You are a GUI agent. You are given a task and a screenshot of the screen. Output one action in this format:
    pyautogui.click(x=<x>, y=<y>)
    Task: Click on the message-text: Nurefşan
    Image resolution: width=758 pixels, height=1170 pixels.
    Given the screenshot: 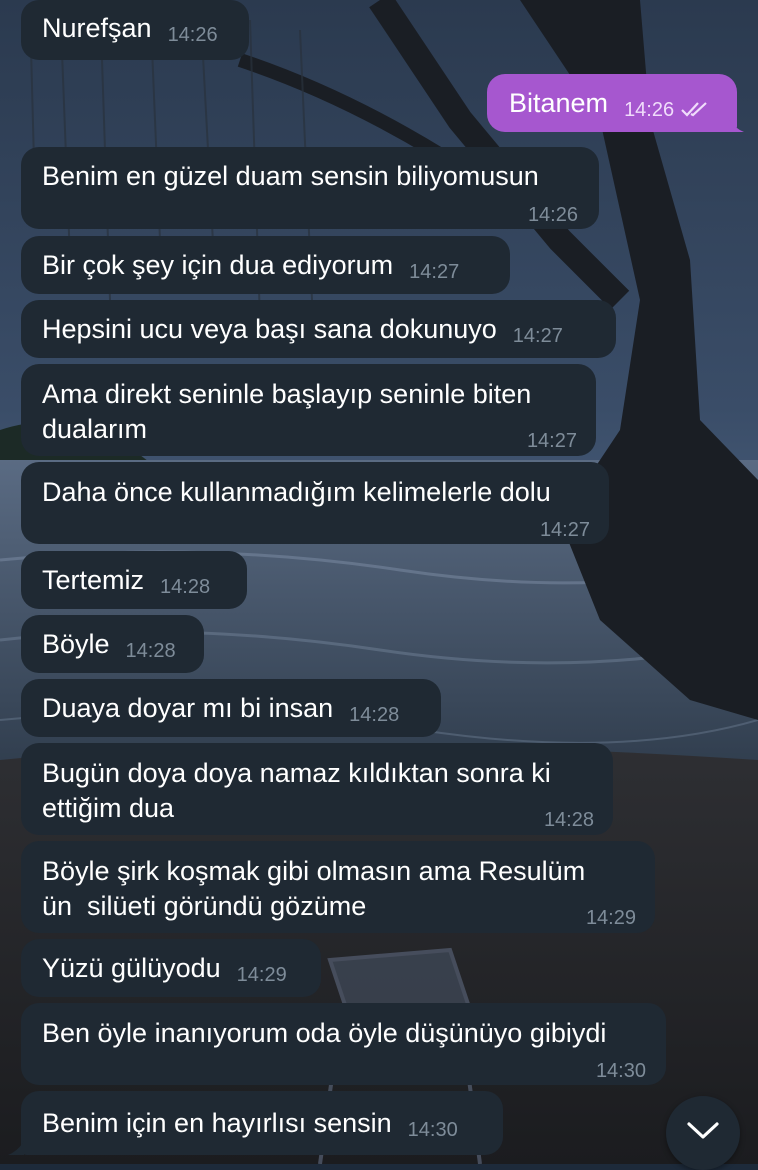 What is the action you would take?
    pyautogui.click(x=97, y=28)
    